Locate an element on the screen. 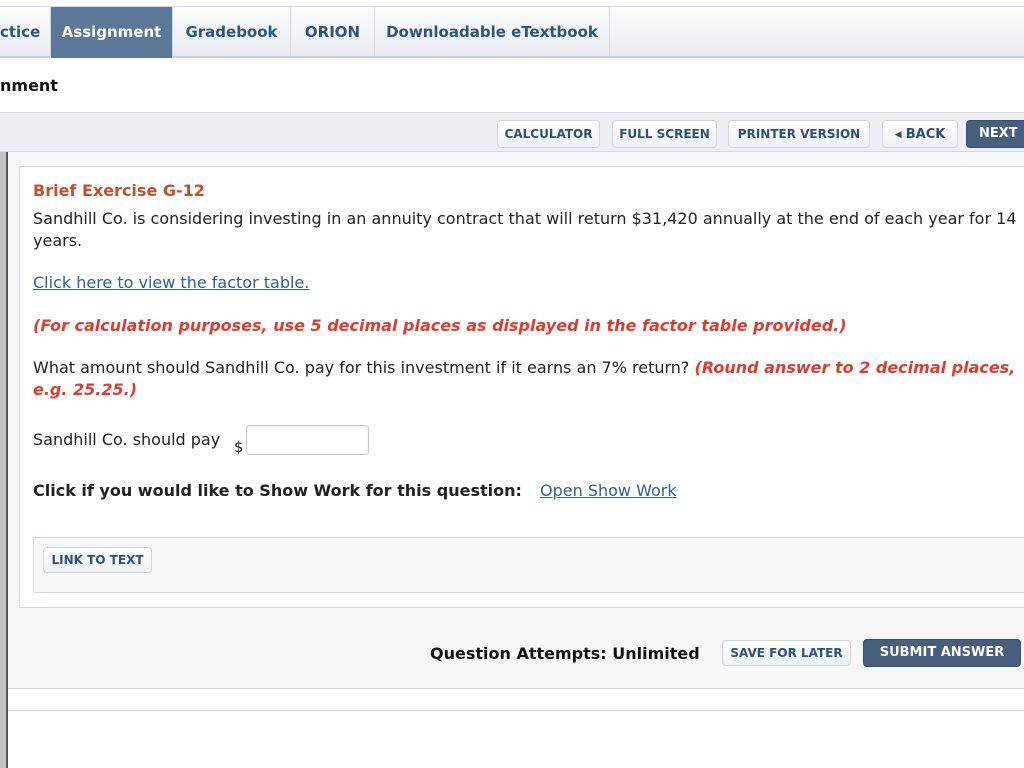 The width and height of the screenshot is (1024, 768). round-example: e.g. 25.25.) is located at coordinates (85, 389).